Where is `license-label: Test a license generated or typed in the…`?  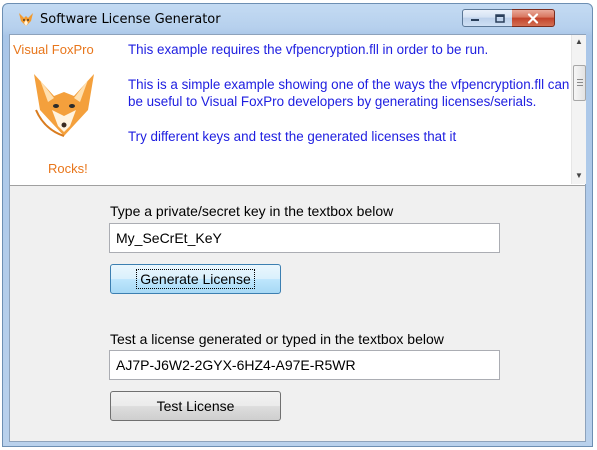 license-label: Test a license generated or typed in the… is located at coordinates (277, 339).